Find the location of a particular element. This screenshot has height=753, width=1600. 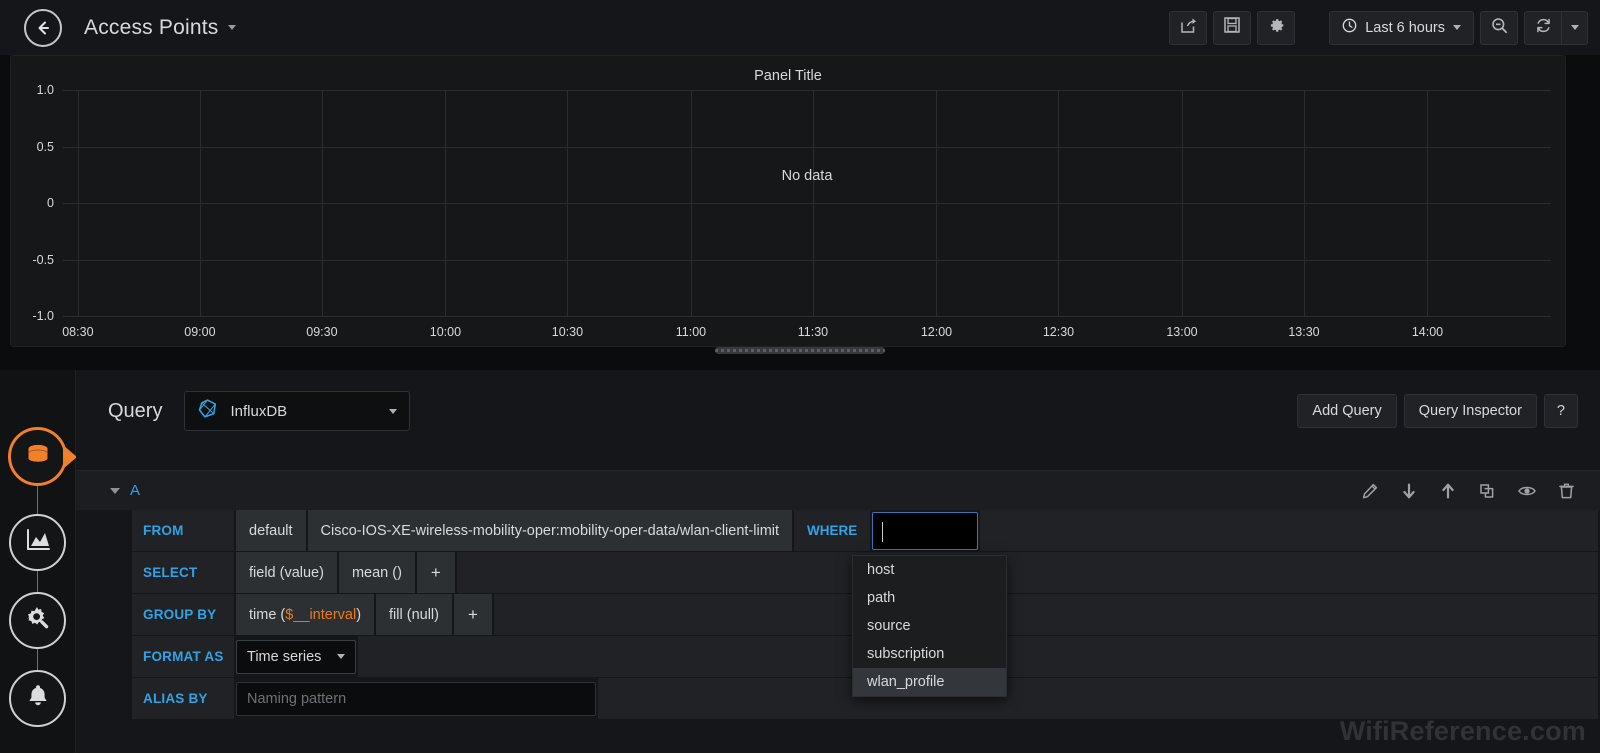

suggestion-item-path: path is located at coordinates (929, 598).